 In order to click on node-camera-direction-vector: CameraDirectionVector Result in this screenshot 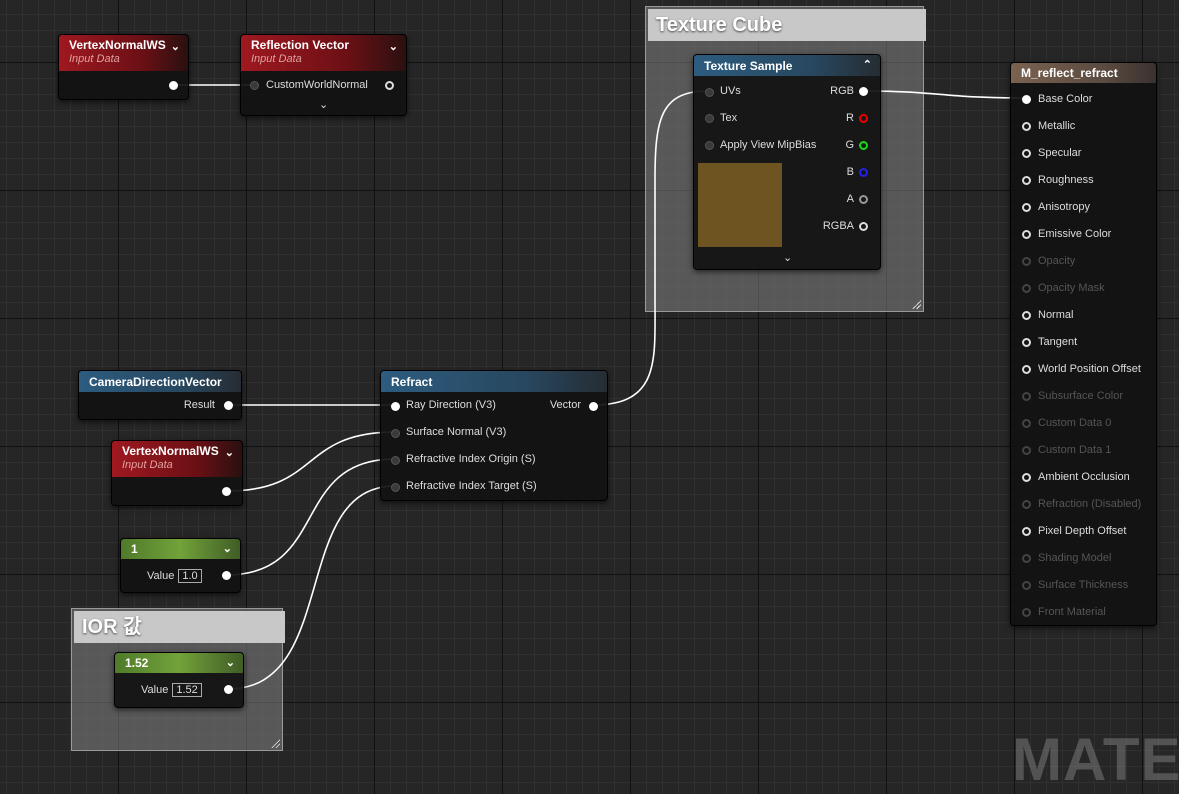, I will do `click(160, 395)`.